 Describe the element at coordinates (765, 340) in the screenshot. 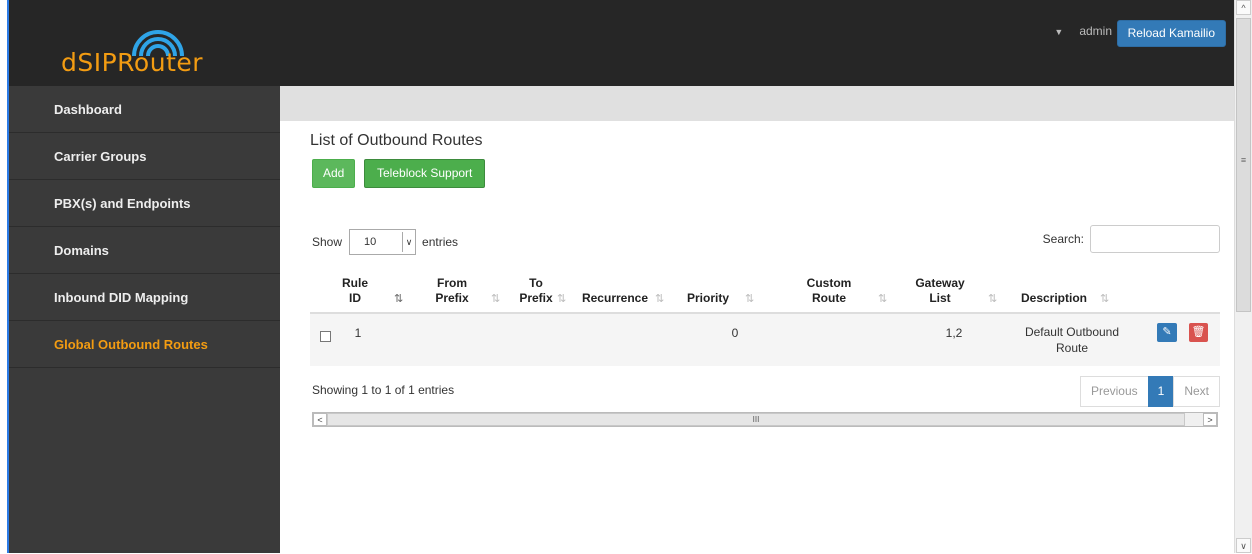

I see `table-row: 1 0 1,2 Default Outbound Route ✎ 🗑` at that location.